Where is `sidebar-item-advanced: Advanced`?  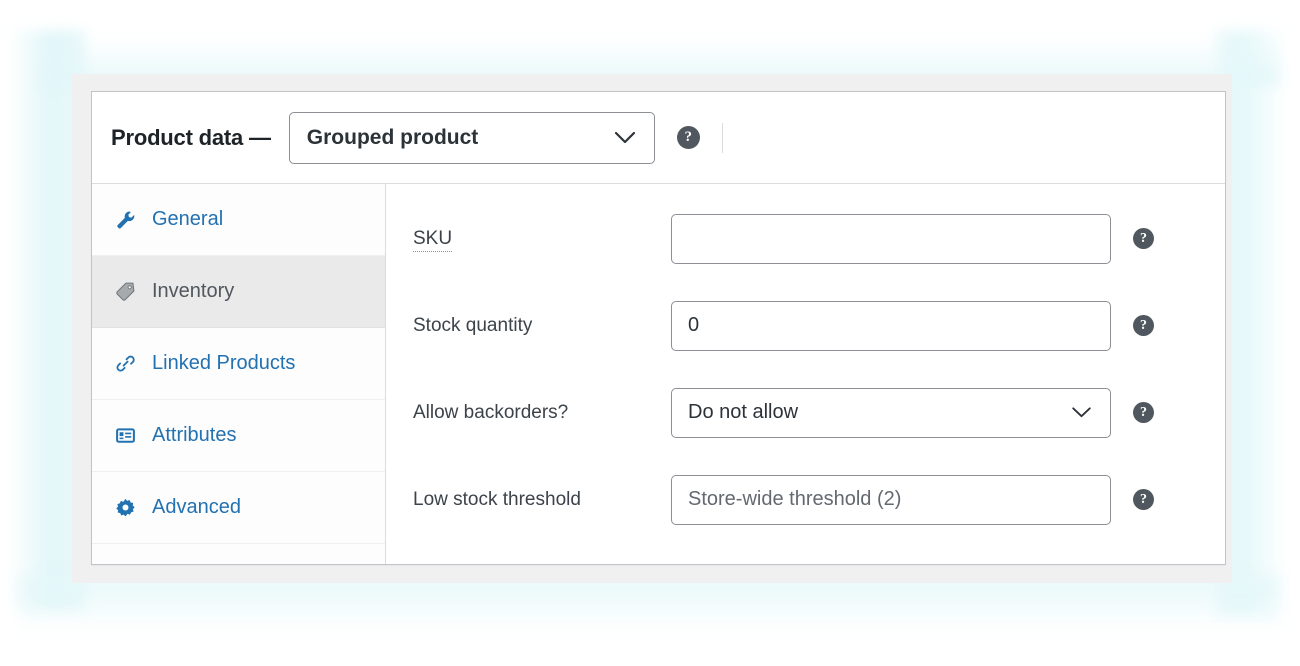
sidebar-item-advanced: Advanced is located at coordinates (238, 508).